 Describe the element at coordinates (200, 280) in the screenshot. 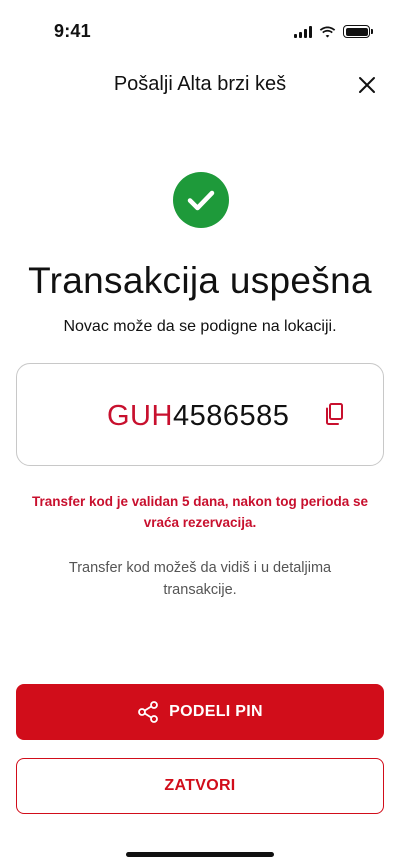

I see `success-title: Transakcija uspešna` at that location.